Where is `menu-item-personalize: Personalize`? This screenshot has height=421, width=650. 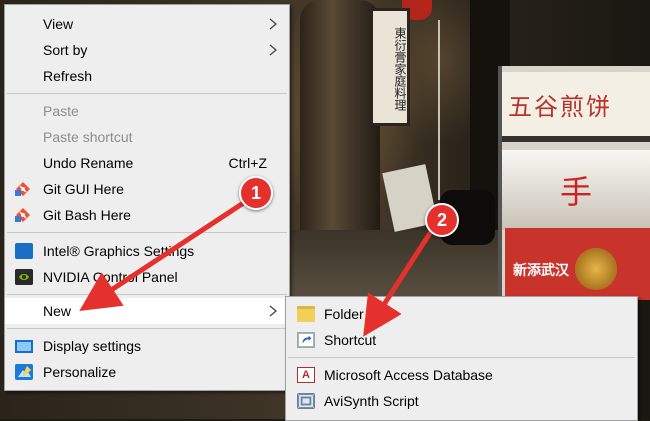 menu-item-personalize: Personalize is located at coordinates (147, 372).